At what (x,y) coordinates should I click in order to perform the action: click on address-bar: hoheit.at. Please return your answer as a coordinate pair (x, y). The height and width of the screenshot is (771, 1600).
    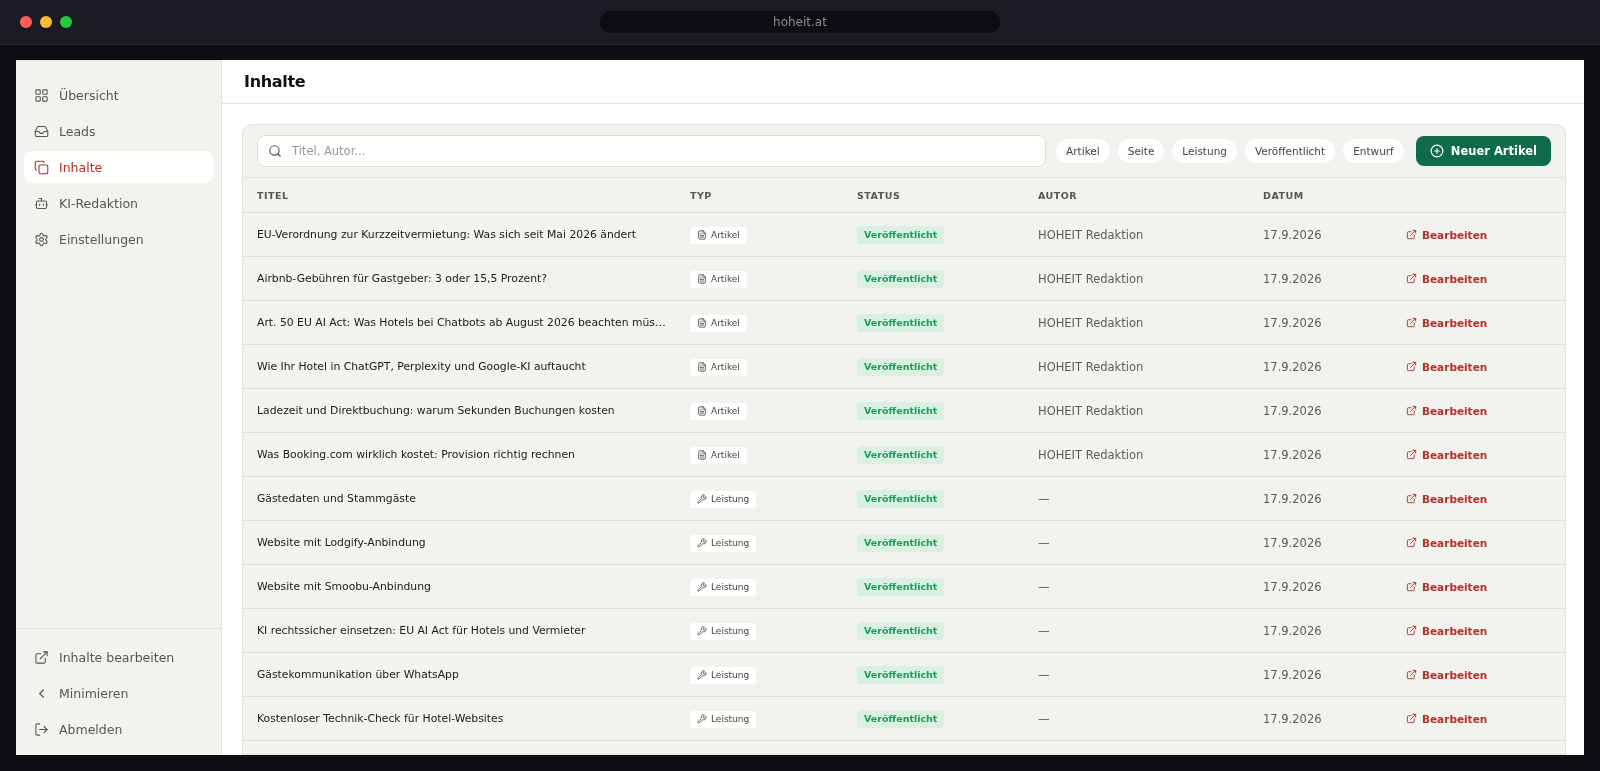
    Looking at the image, I should click on (800, 22).